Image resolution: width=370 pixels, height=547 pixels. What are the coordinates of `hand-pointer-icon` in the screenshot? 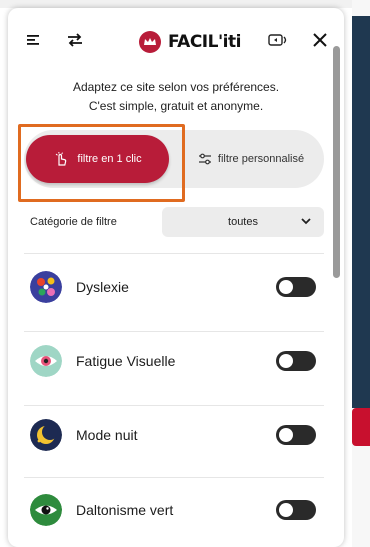 It's located at (61, 158).